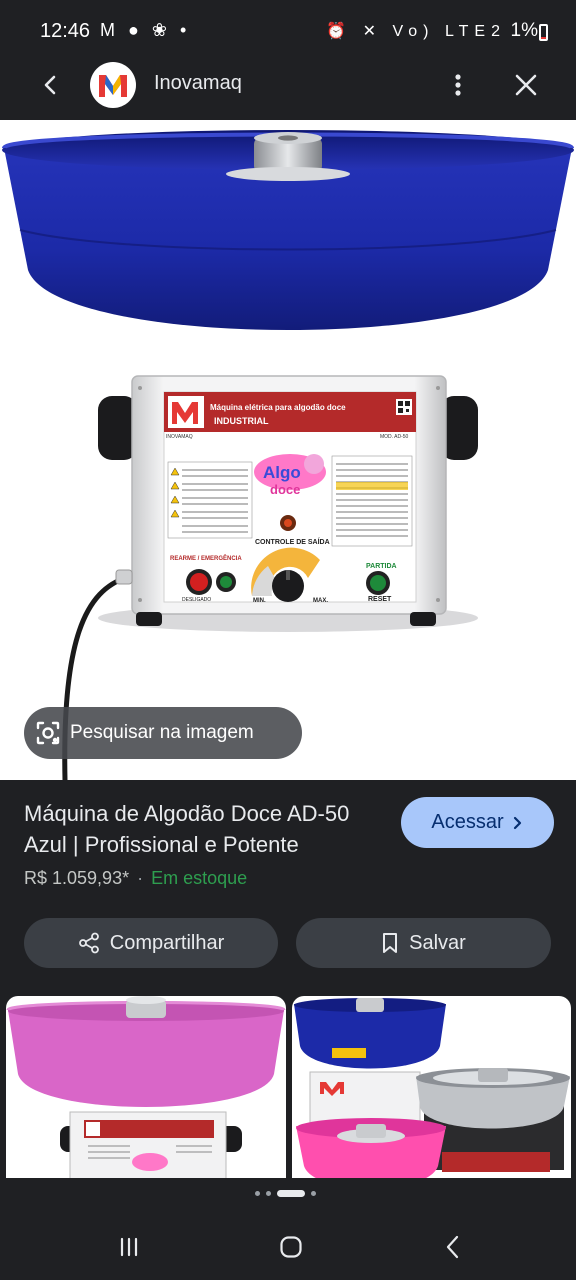  I want to click on site-title: Inovamaq, so click(198, 83).